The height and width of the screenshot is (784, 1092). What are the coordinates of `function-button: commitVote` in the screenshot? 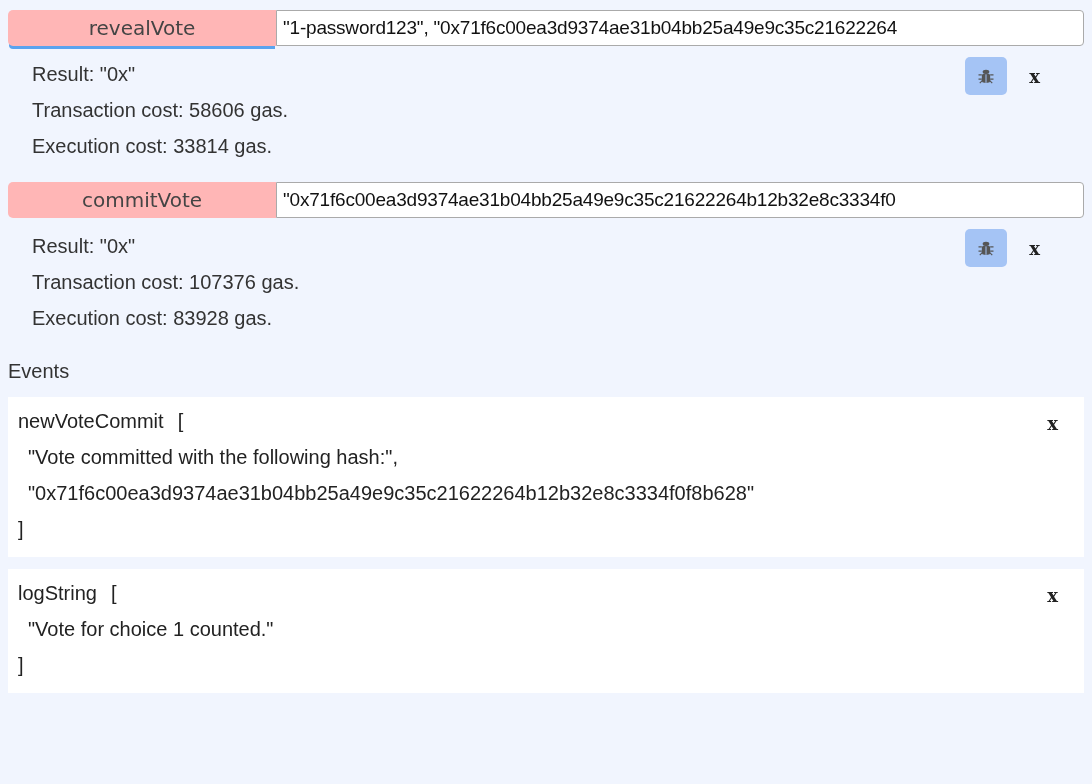 It's located at (142, 200).